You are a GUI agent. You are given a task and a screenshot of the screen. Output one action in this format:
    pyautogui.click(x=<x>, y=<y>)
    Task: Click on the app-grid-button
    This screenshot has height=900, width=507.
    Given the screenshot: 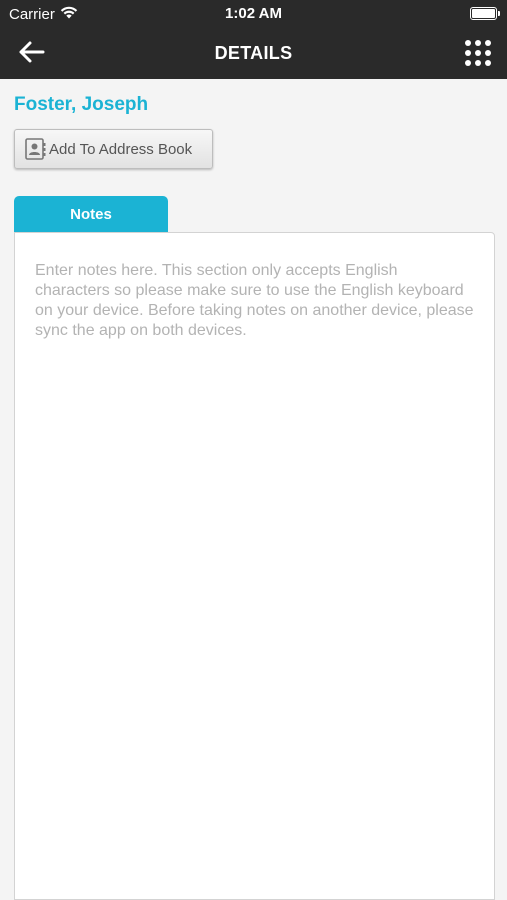 What is the action you would take?
    pyautogui.click(x=478, y=53)
    